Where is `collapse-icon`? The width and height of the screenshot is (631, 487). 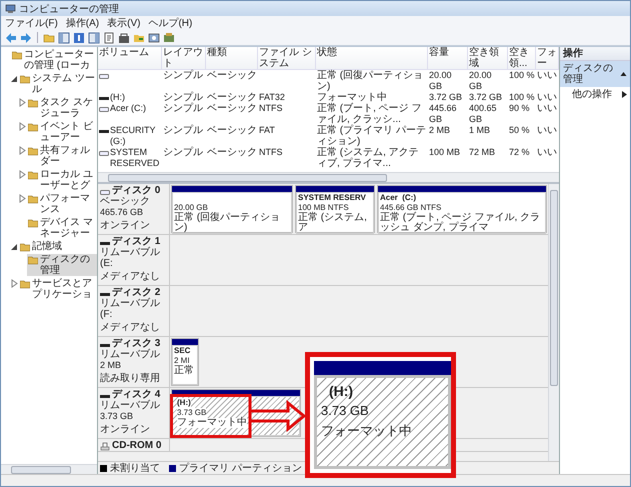
collapse-icon is located at coordinates (623, 74).